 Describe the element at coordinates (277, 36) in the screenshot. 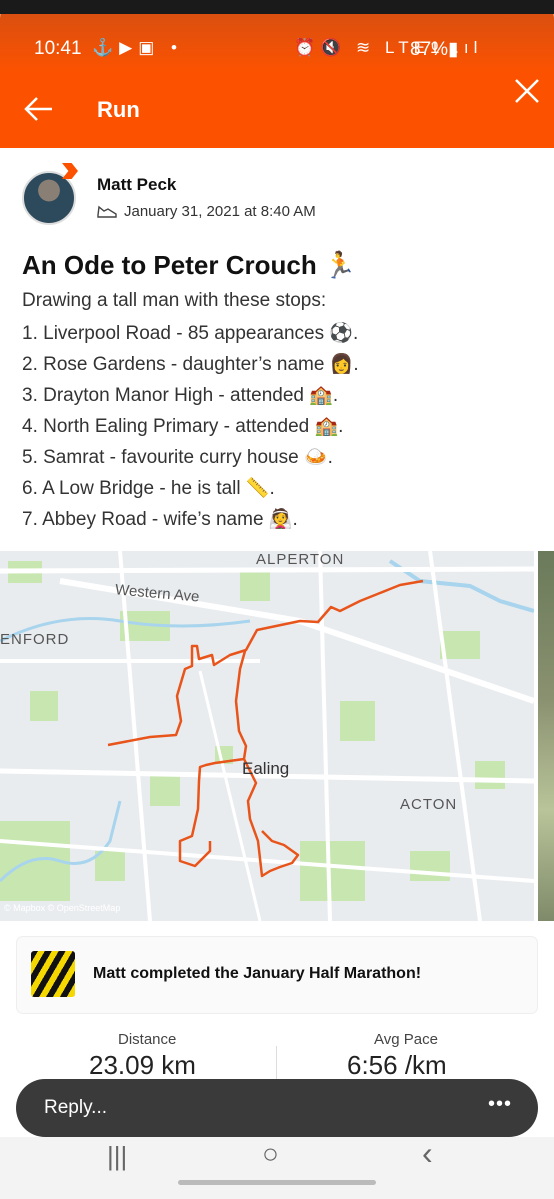

I see `status-bar: 10:41 ⚓▶▣ • ⏰🔇 ≋ LTE1 .ıl 87%▮` at that location.